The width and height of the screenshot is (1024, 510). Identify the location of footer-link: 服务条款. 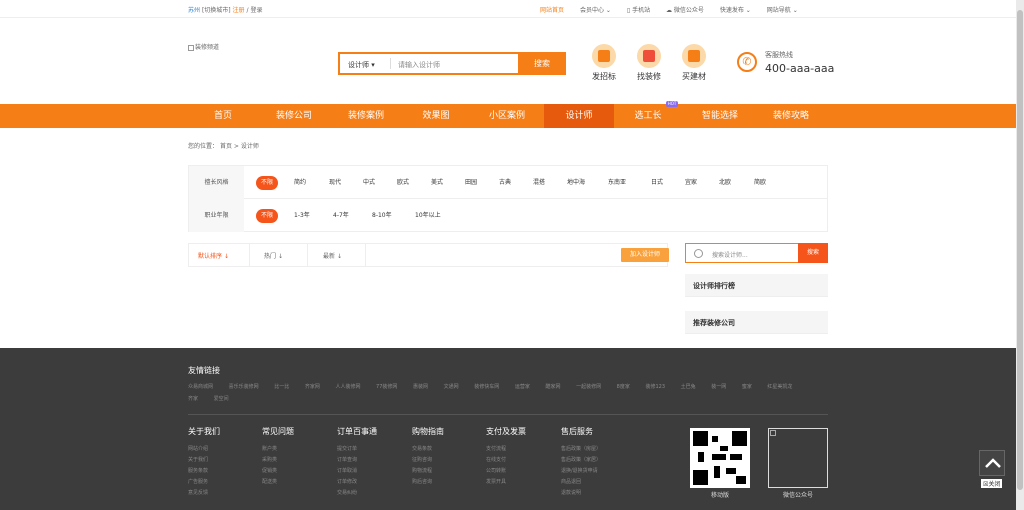
(224, 471).